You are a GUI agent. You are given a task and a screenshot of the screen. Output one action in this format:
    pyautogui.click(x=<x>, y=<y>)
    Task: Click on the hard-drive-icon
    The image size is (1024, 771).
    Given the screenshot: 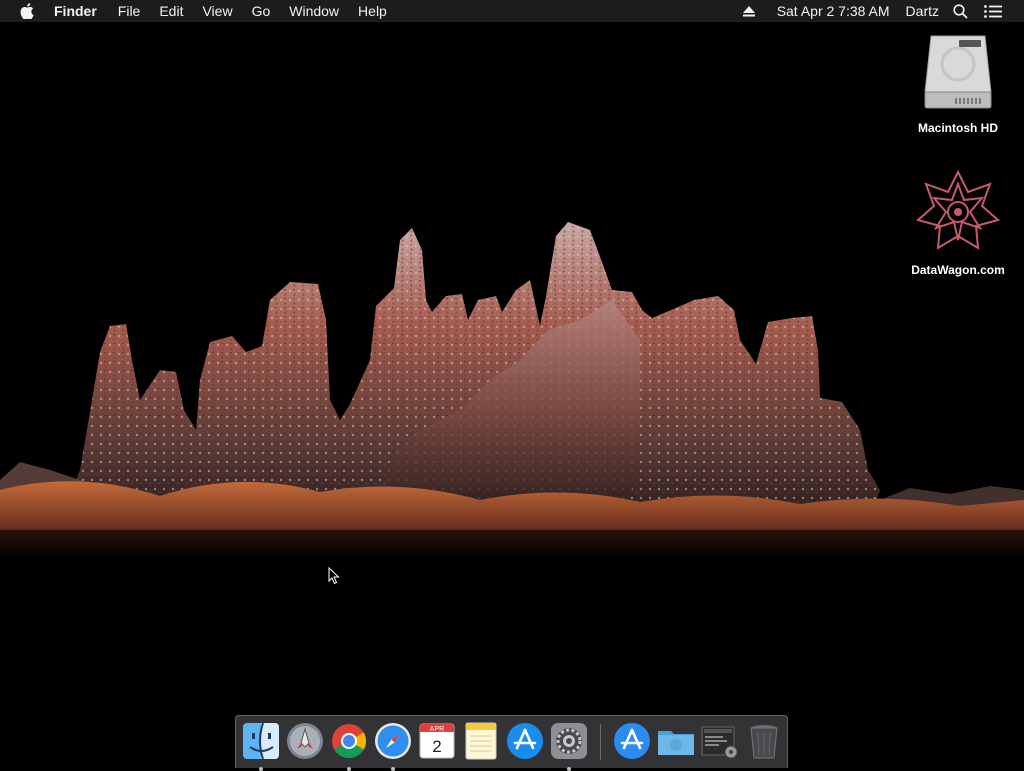 What is the action you would take?
    pyautogui.click(x=958, y=72)
    